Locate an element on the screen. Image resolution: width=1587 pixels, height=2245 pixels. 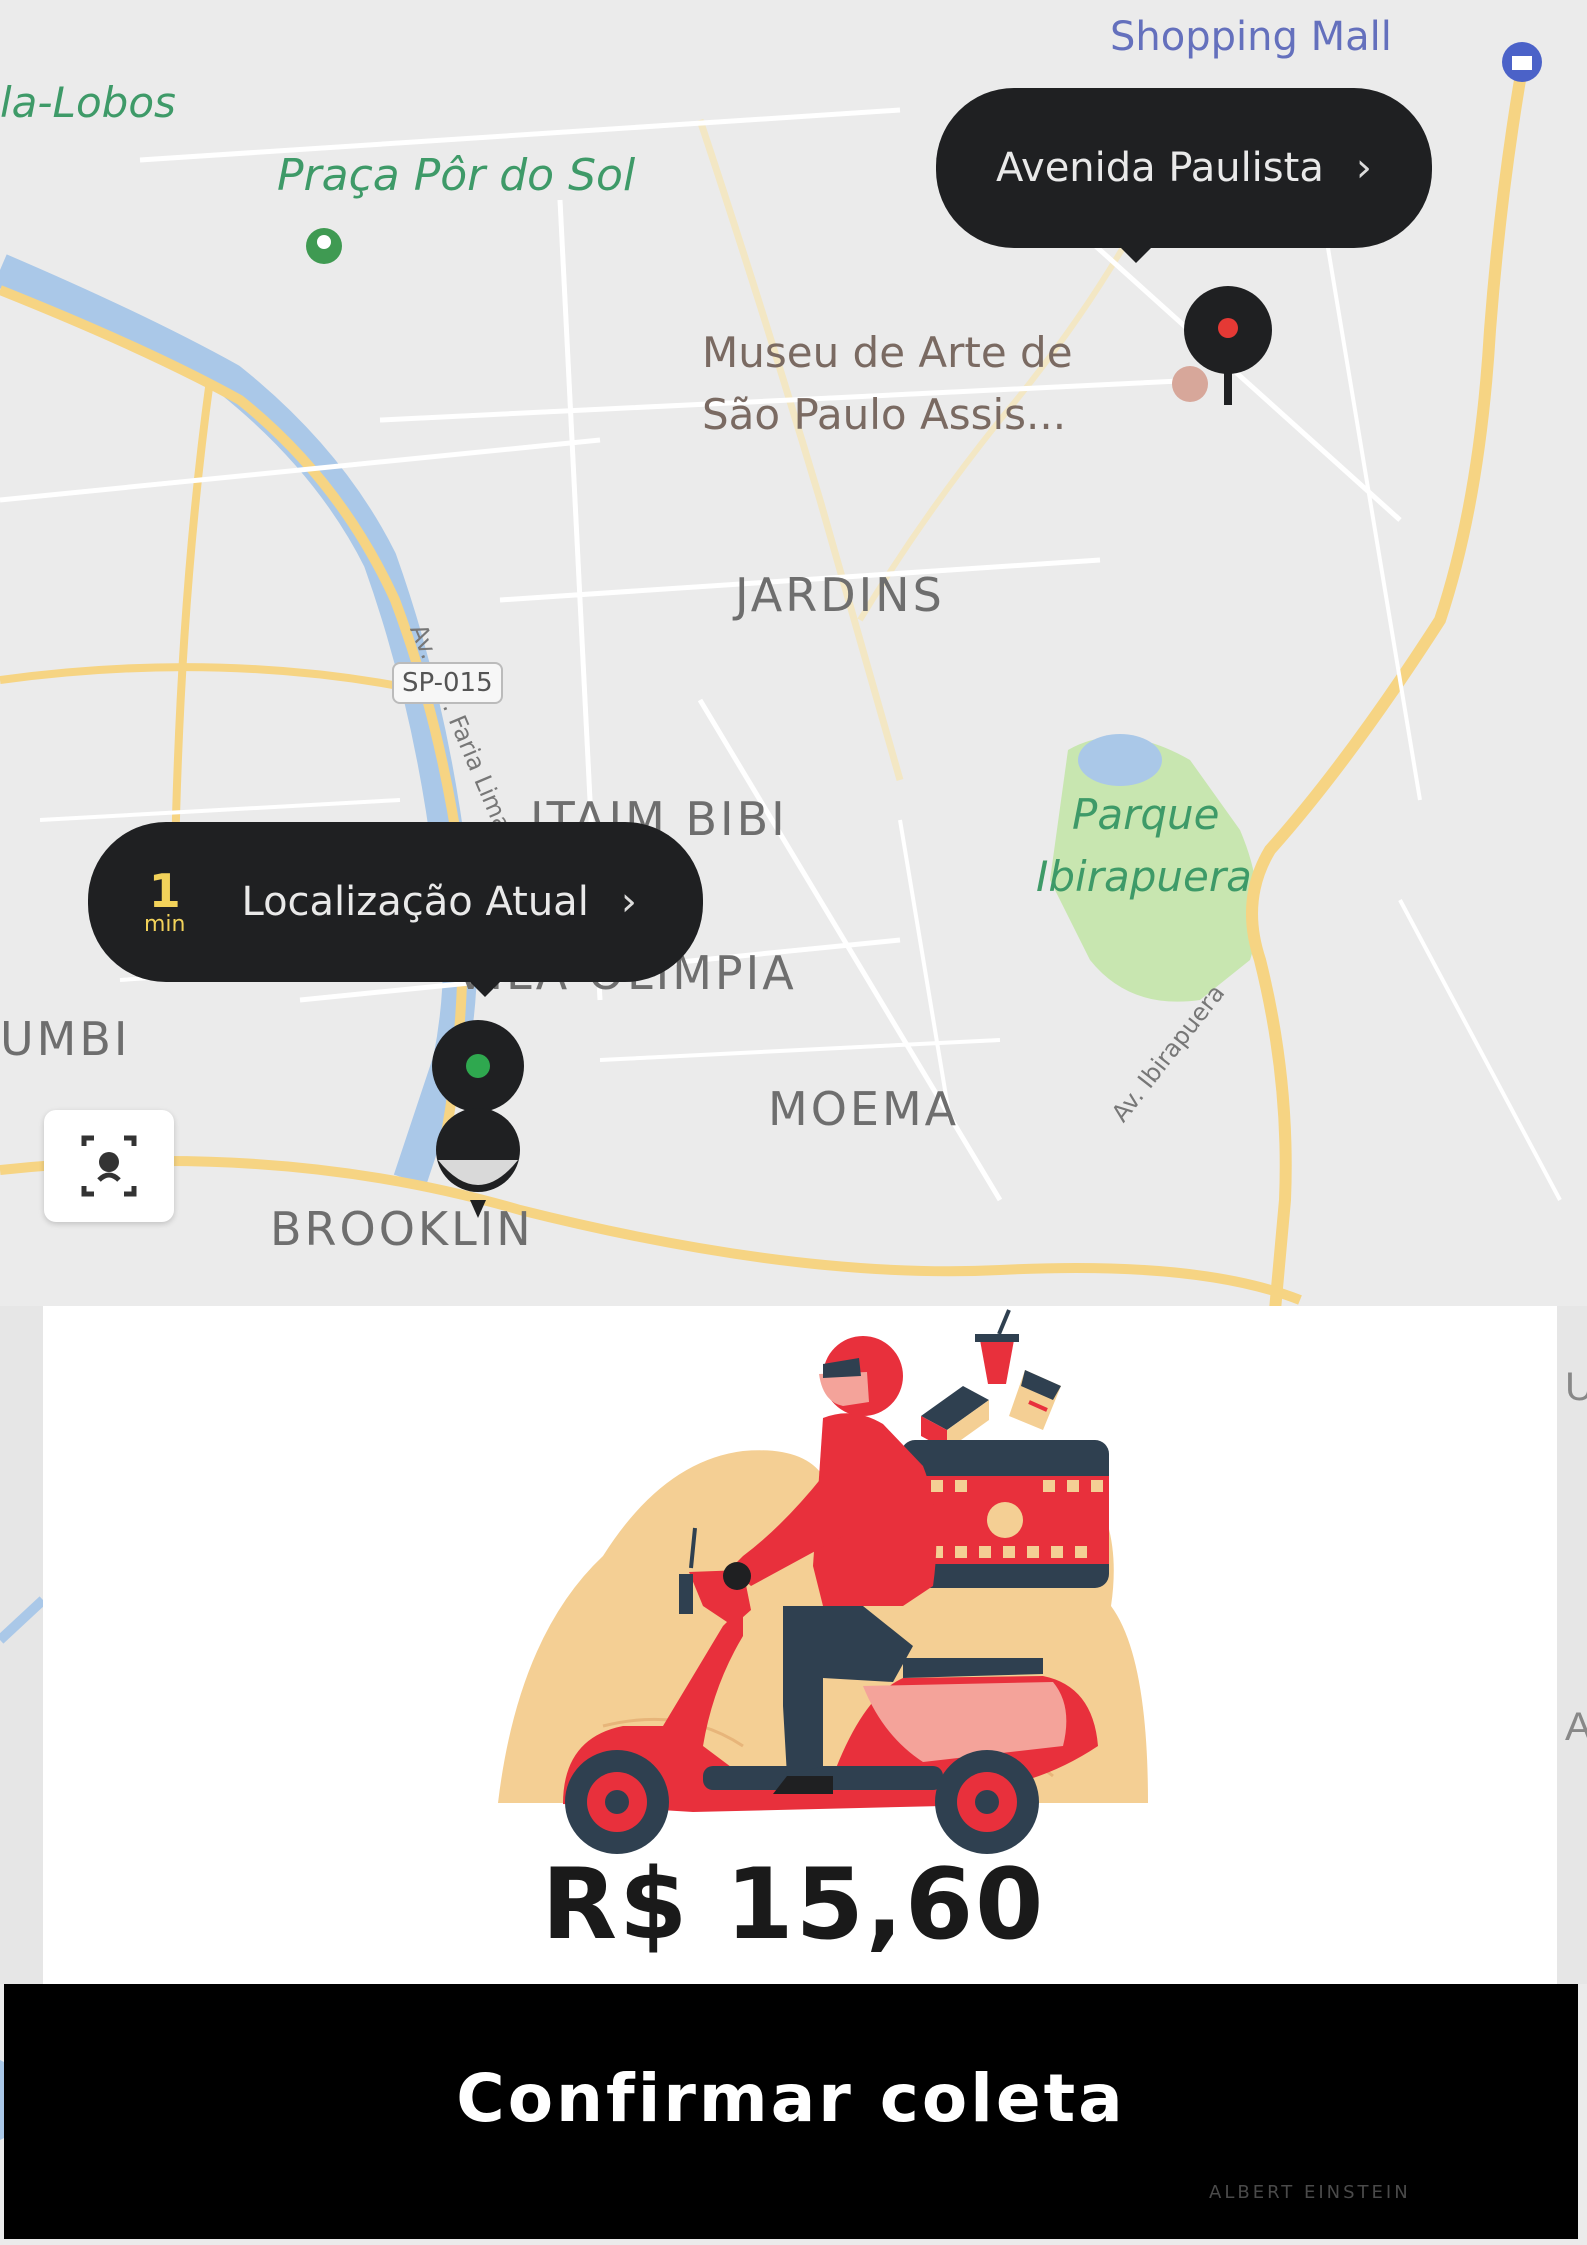
map-label-parque-1: Parque is located at coordinates (1146, 814).